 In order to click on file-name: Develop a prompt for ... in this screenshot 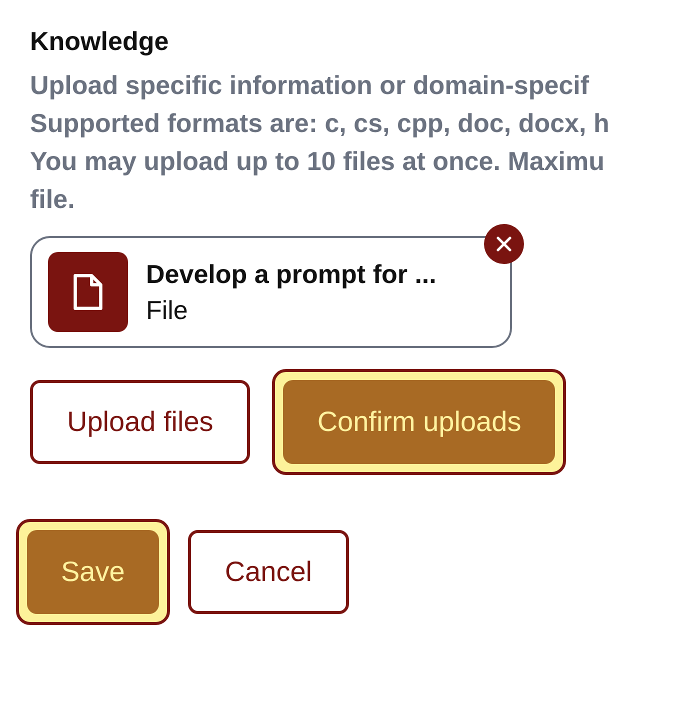, I will do `click(291, 274)`.